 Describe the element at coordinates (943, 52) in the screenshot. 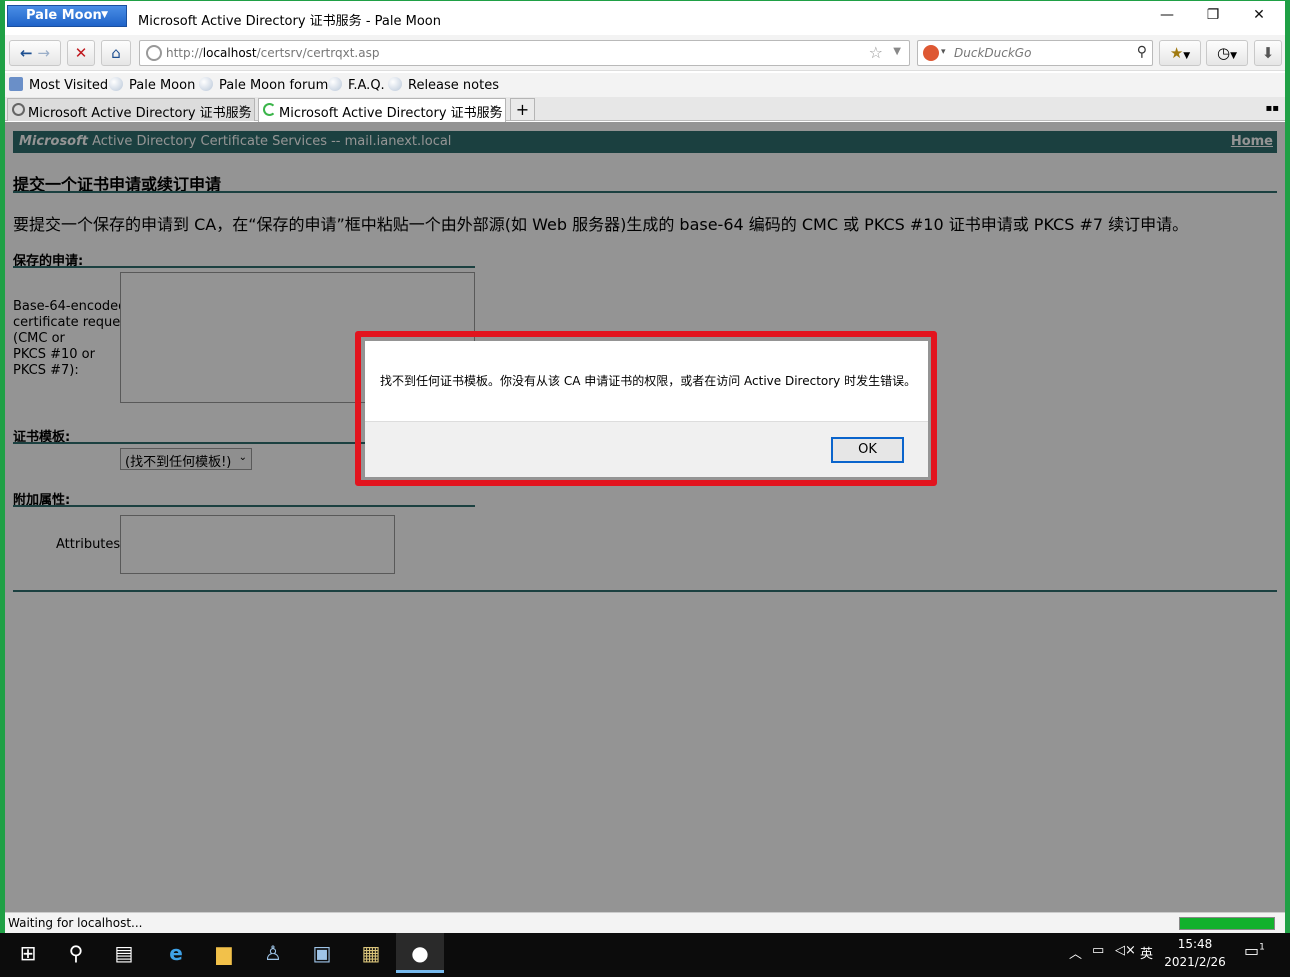

I see `chevron-down-icon: ▾` at that location.